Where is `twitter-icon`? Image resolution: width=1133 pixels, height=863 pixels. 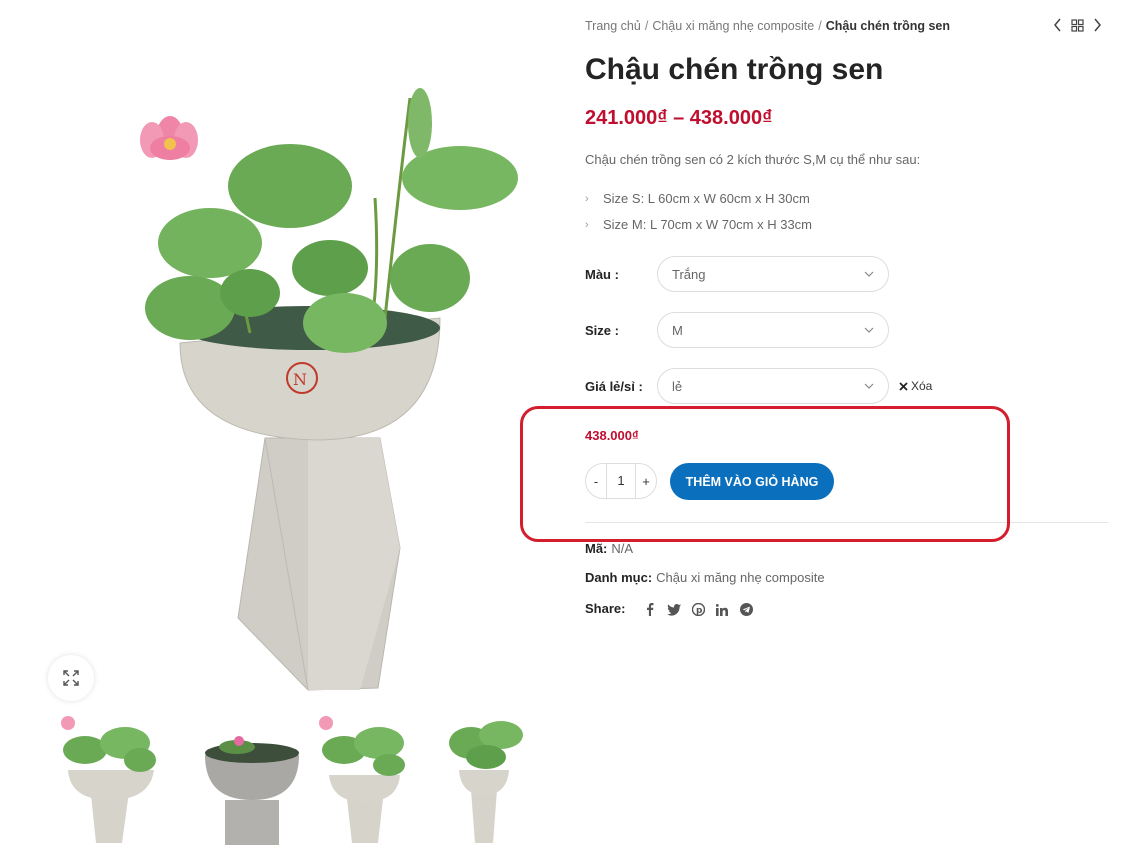
twitter-icon is located at coordinates (674, 610).